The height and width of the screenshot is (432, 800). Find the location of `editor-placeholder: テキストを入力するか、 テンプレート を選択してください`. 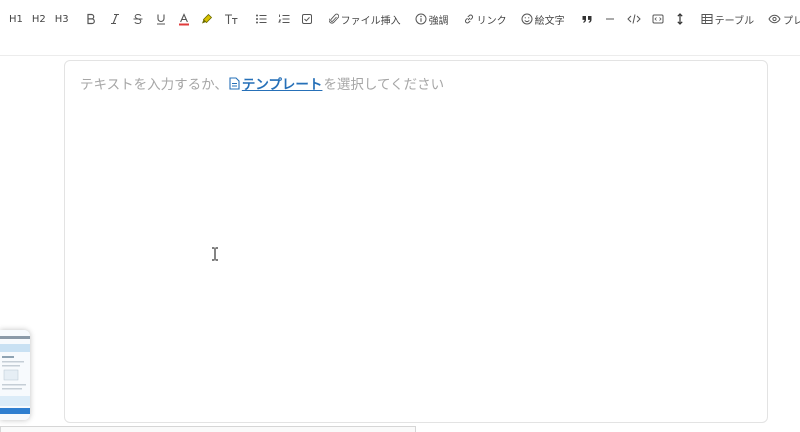

editor-placeholder: テキストを入力するか、 テンプレート を選択してください is located at coordinates (262, 83).